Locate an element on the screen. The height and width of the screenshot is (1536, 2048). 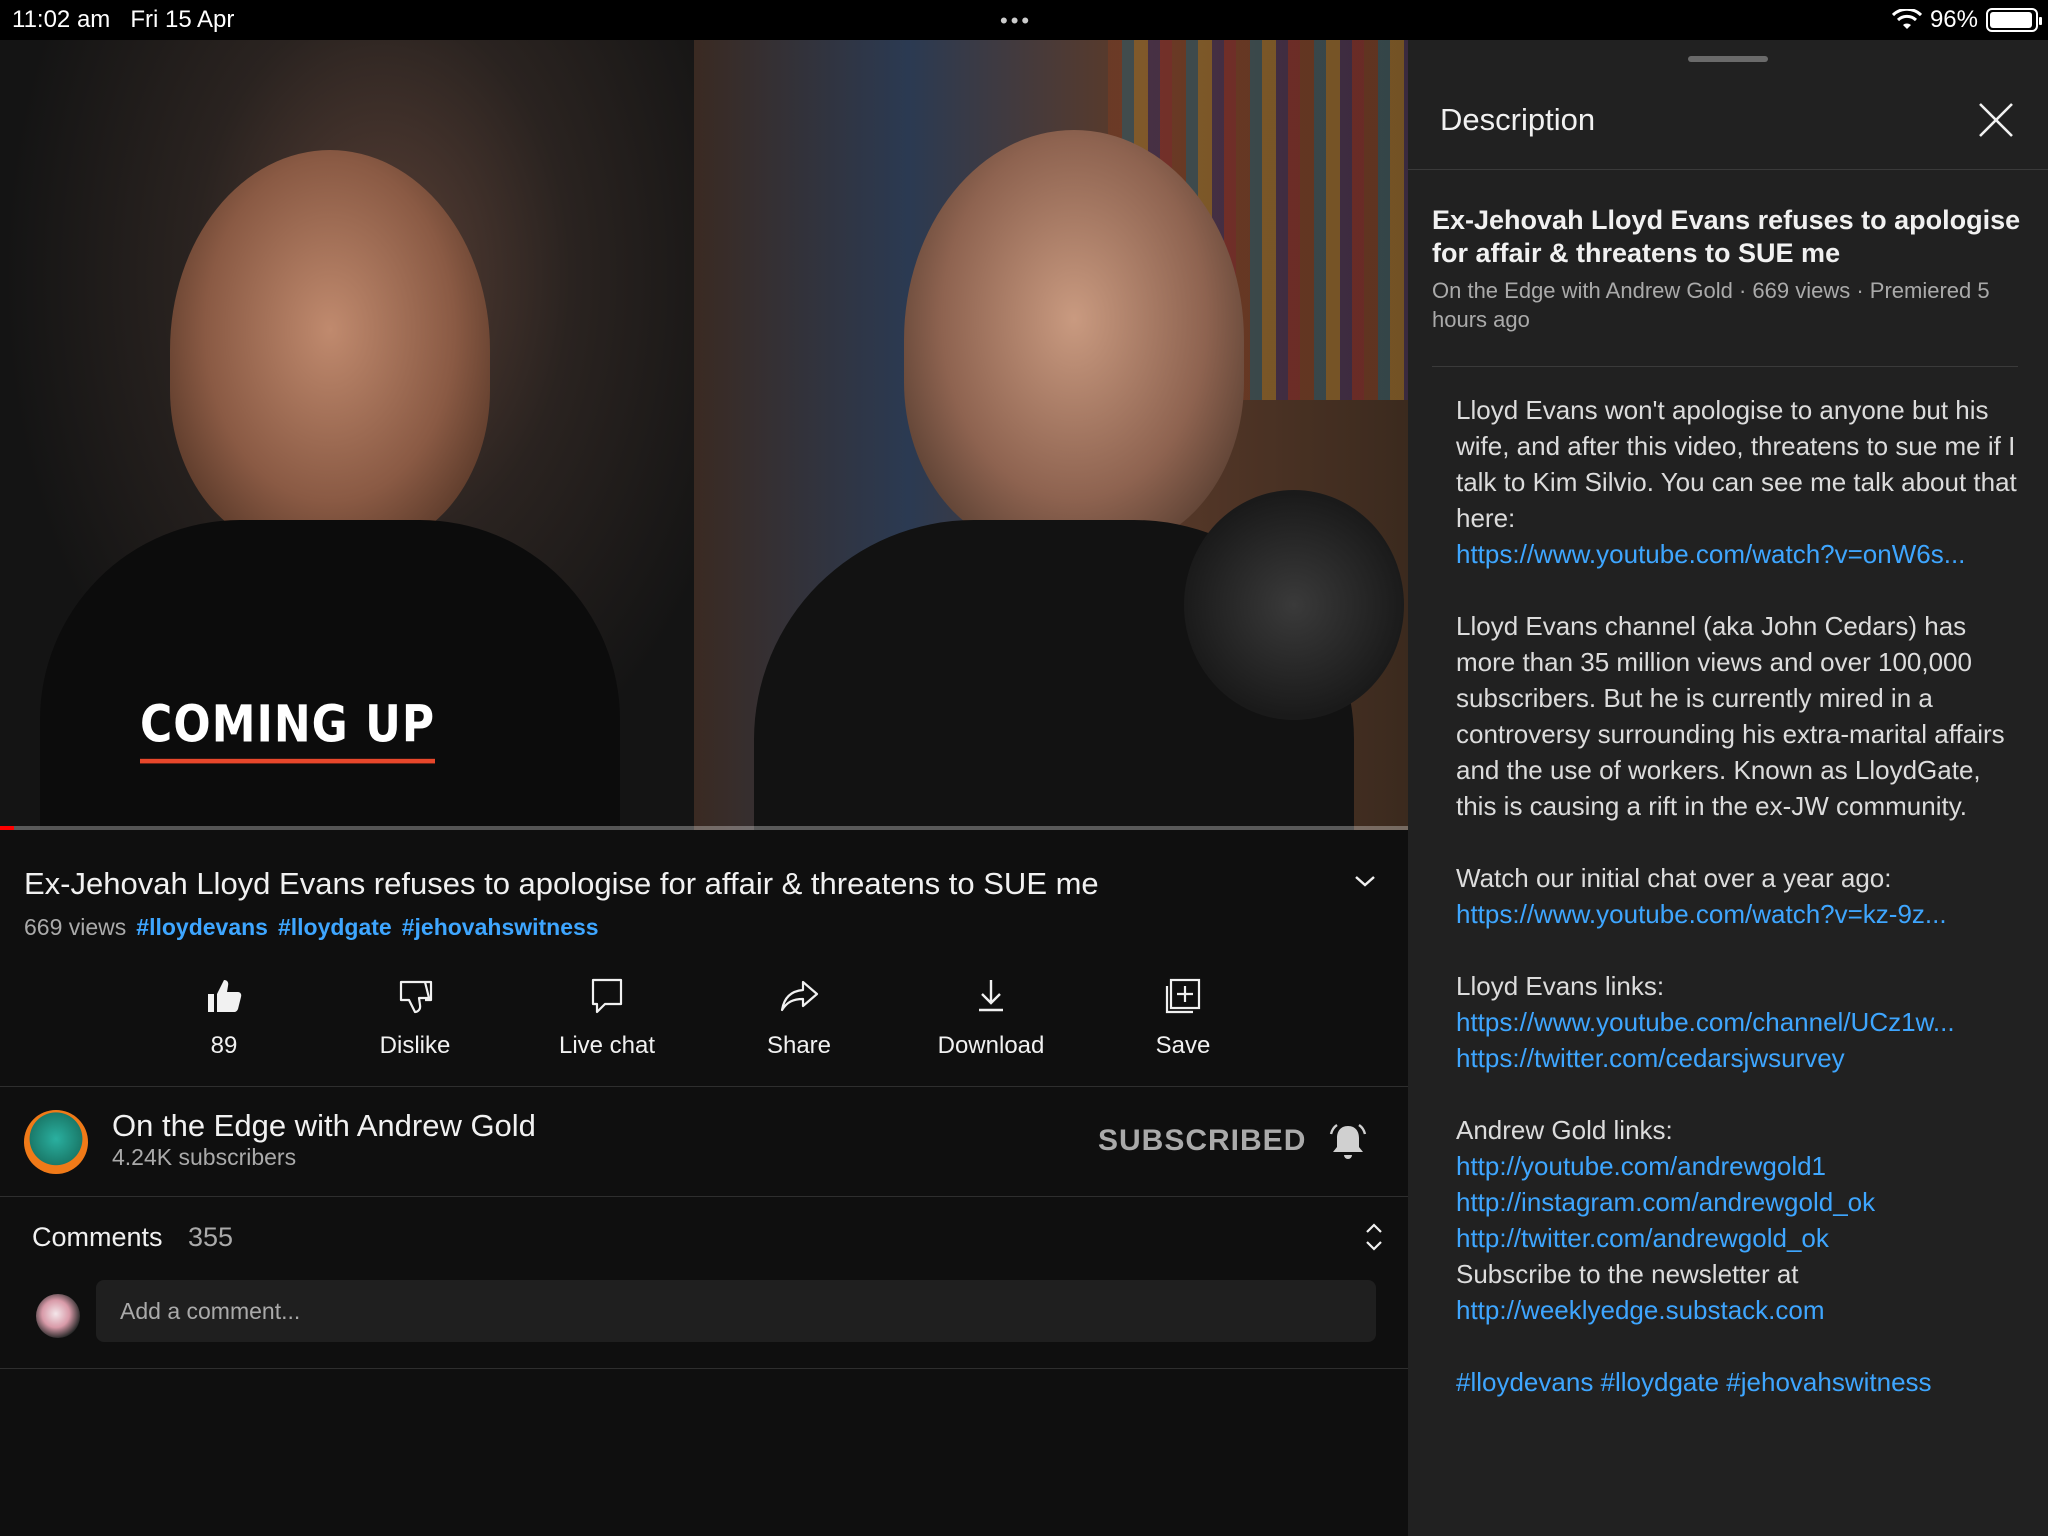
description-link: http://instagram.com/andrewgold_ok is located at coordinates (1741, 1202).